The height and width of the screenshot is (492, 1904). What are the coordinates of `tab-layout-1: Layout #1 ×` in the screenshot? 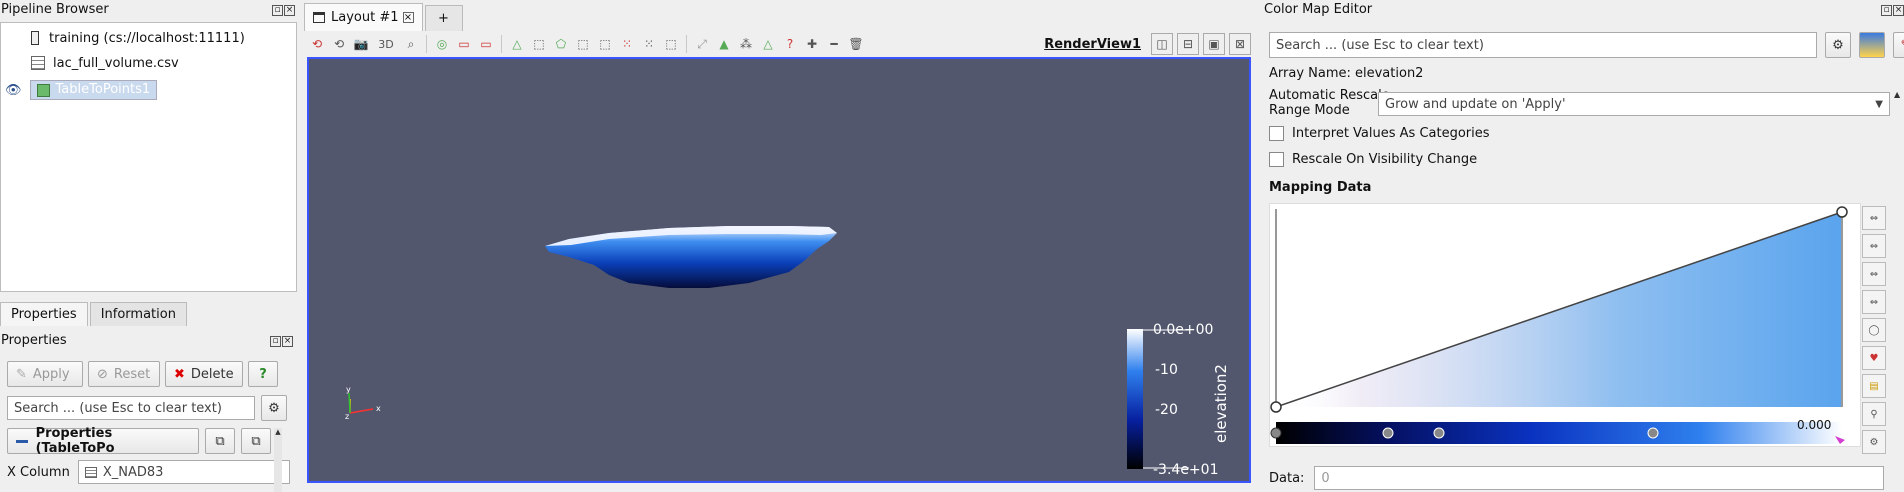 It's located at (363, 17).